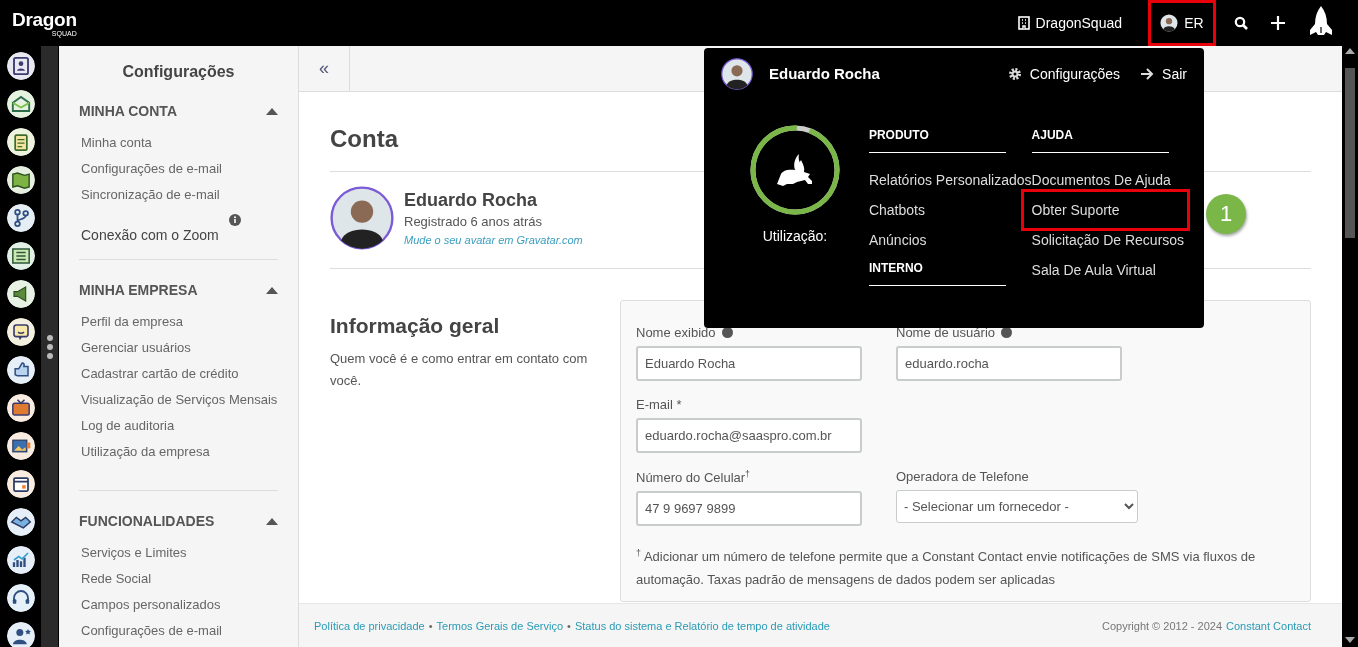 The width and height of the screenshot is (1358, 647). What do you see at coordinates (946, 568) in the screenshot?
I see `footnote-text: $^{†}$ Adicionar um número de telefone permite que a Constant Contact envie notificações de SMS via fluxos de automação. Taxas padrão de mensagens de dados podem ser aplicadas` at bounding box center [946, 568].